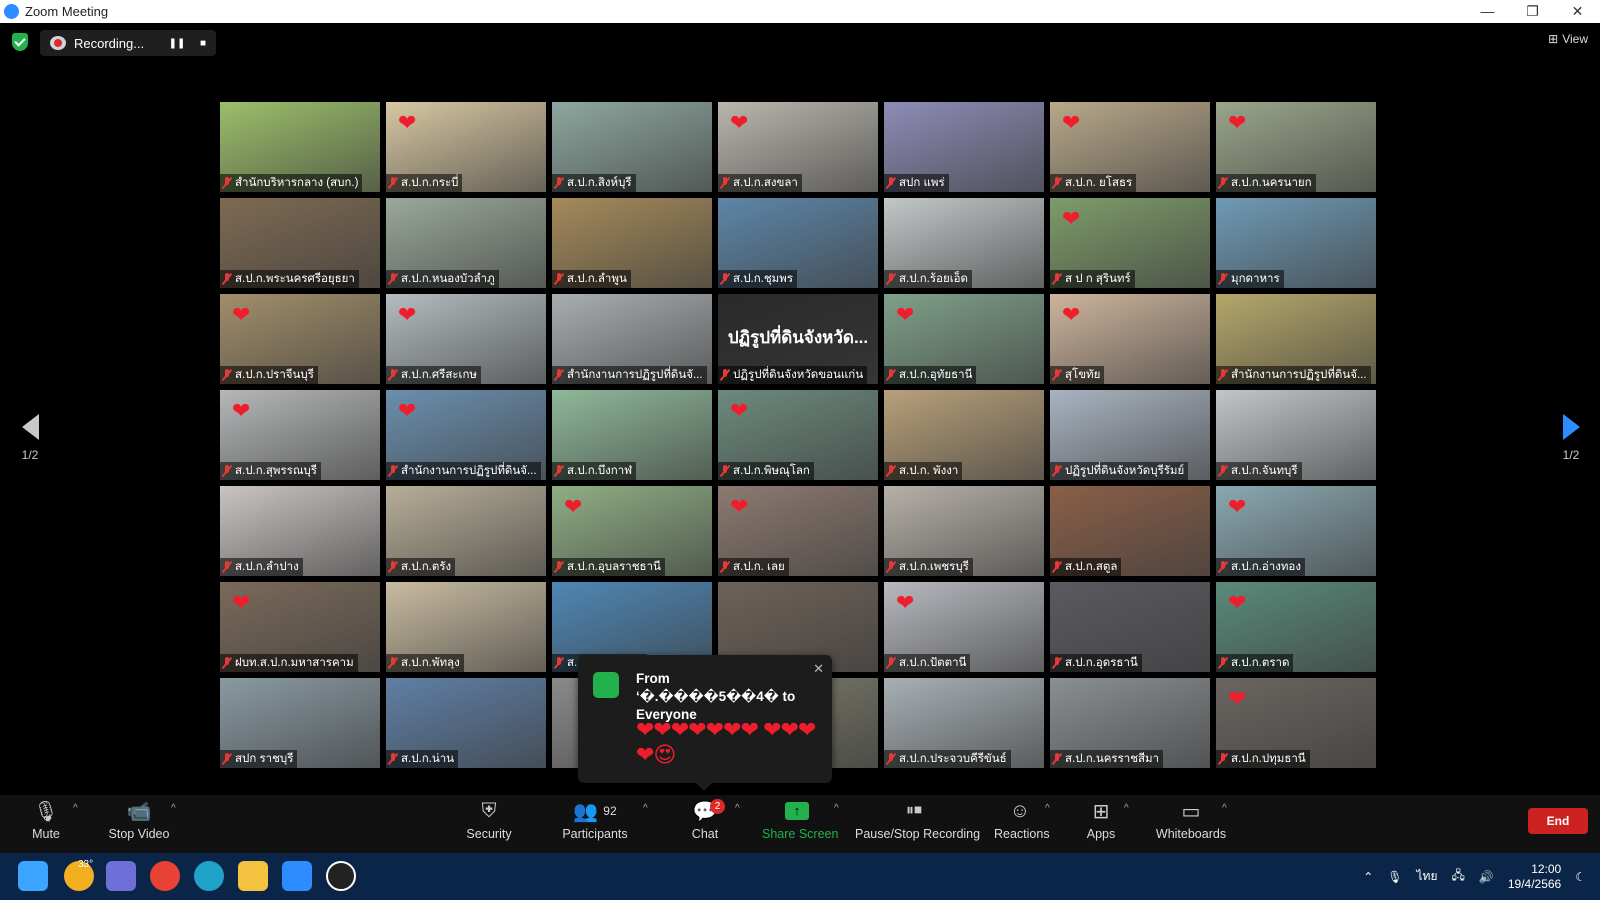 The width and height of the screenshot is (1600, 900). I want to click on participant-tile: ❤ ฝบท.ส.ป.ก.มหาสารคาม, so click(300, 627).